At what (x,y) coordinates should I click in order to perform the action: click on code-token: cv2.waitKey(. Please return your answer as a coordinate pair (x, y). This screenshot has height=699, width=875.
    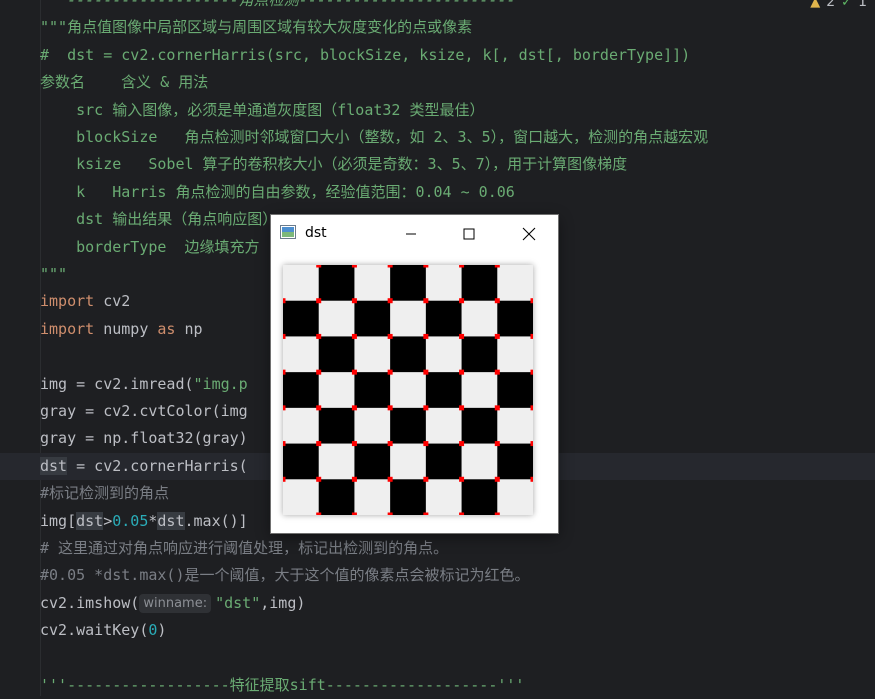
    Looking at the image, I should click on (94, 630).